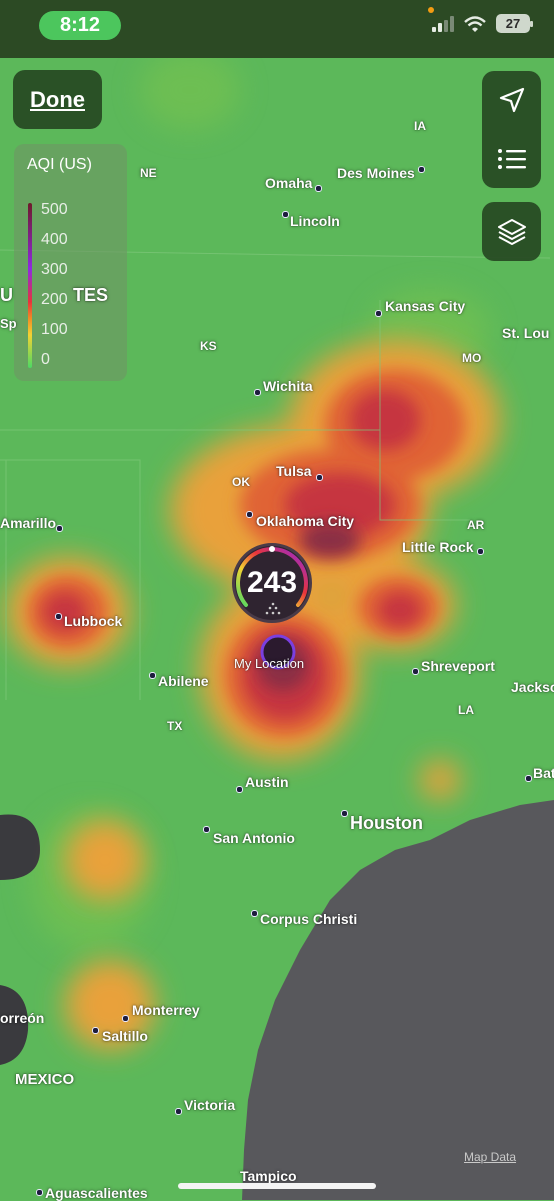  I want to click on city-label: Lincoln, so click(315, 221).